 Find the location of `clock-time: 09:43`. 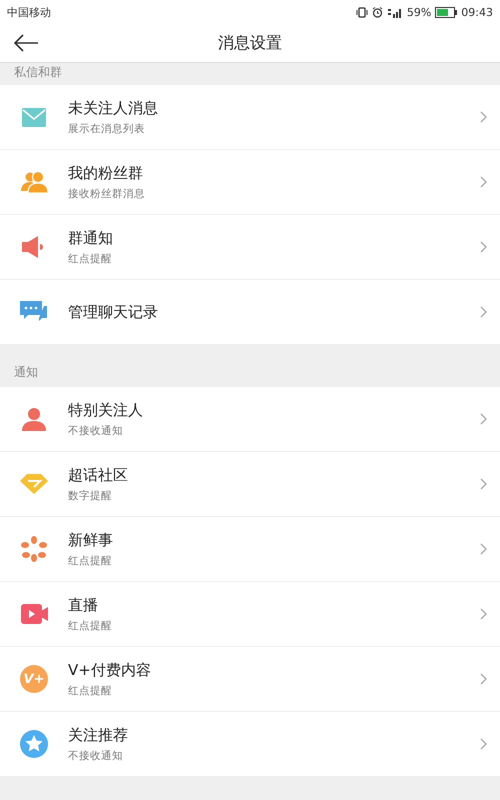

clock-time: 09:43 is located at coordinates (477, 12).